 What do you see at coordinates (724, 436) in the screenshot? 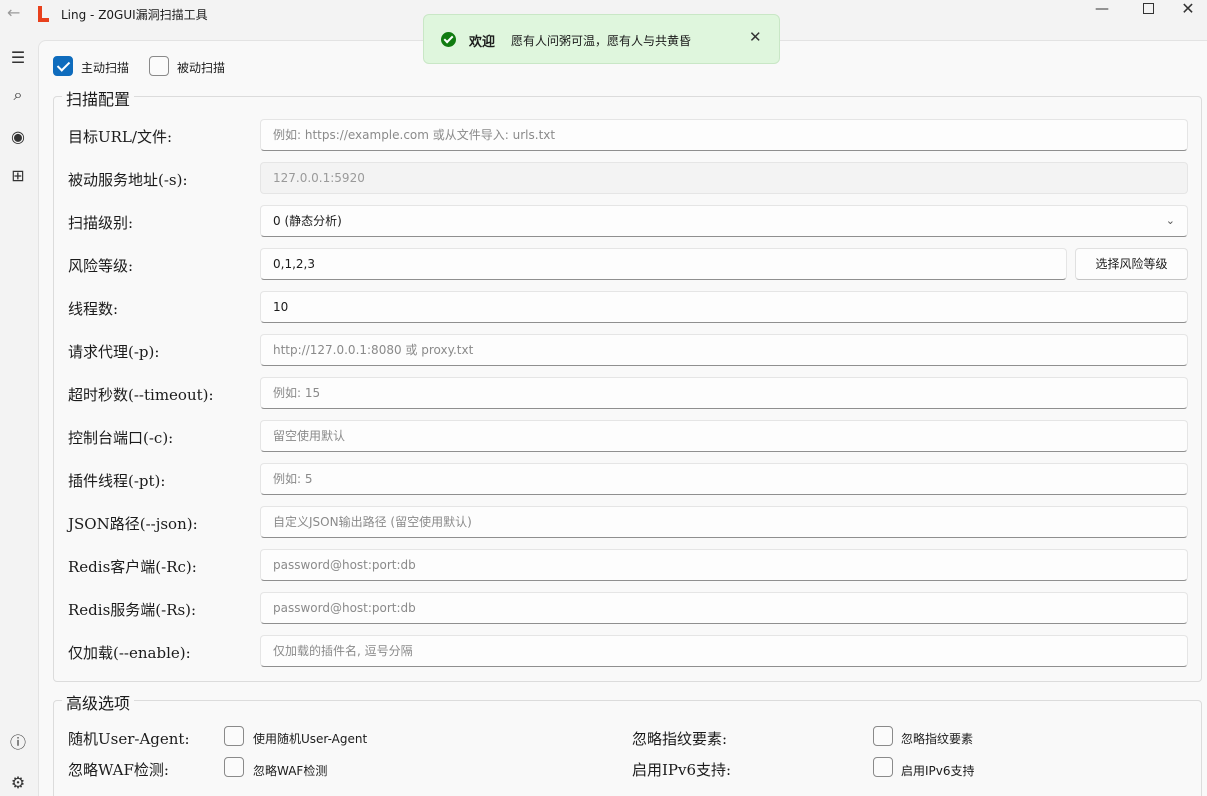
I see `console-port-input: 留空使用默认` at bounding box center [724, 436].